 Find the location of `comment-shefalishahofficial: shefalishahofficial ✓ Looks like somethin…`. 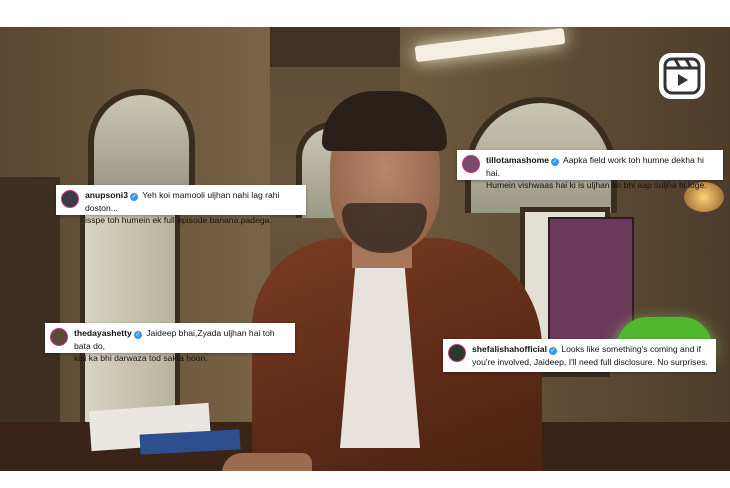

comment-shefalishahofficial: shefalishahofficial ✓ Looks like somethin… is located at coordinates (579, 355).